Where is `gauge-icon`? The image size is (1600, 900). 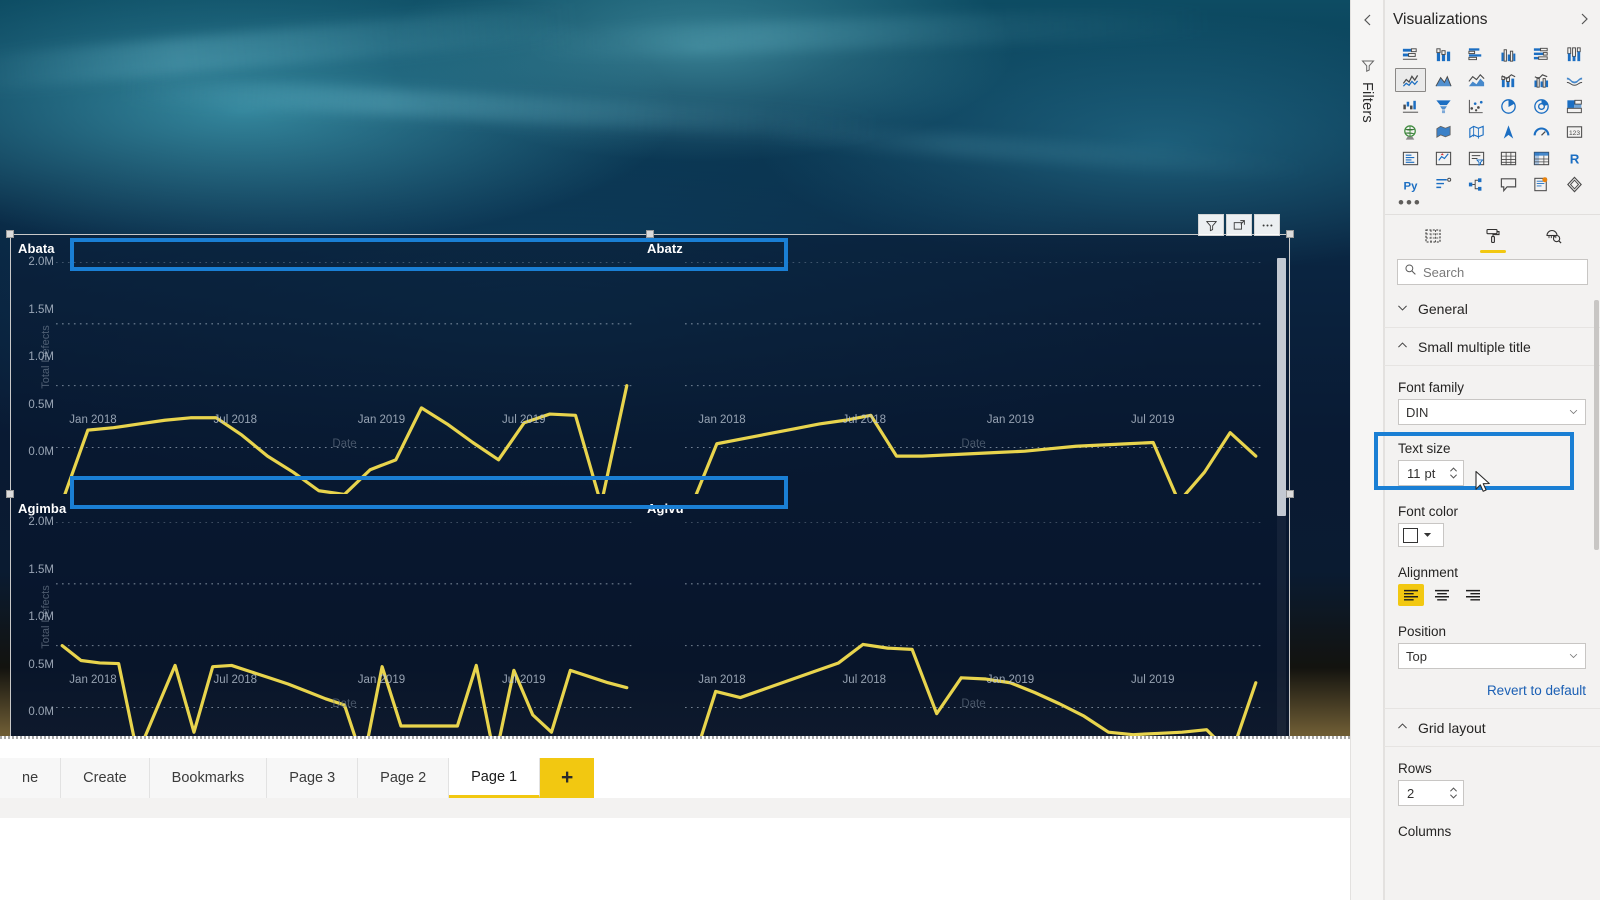
gauge-icon is located at coordinates (1541, 132).